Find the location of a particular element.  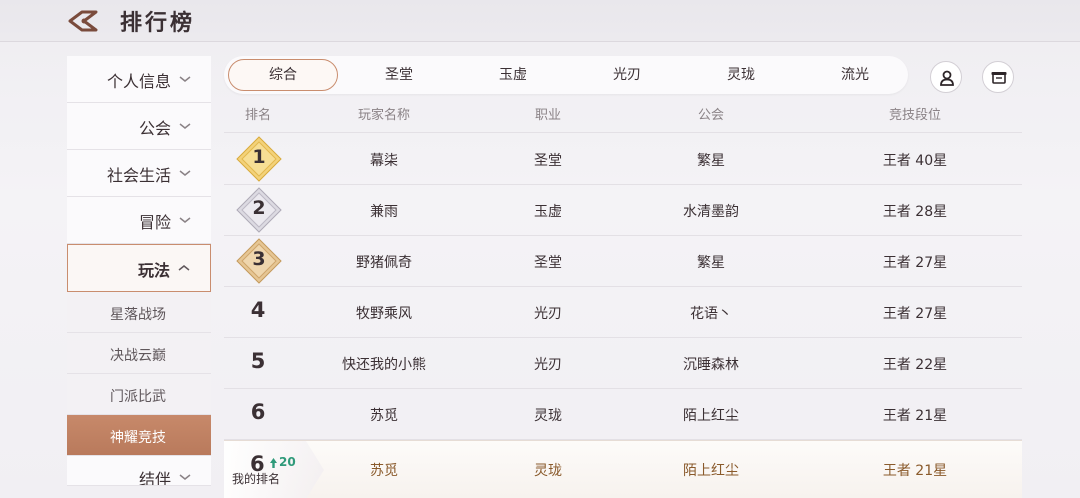

table-row: 4 牧野乘风 光刃 花语丶 王者 27星 is located at coordinates (623, 312).